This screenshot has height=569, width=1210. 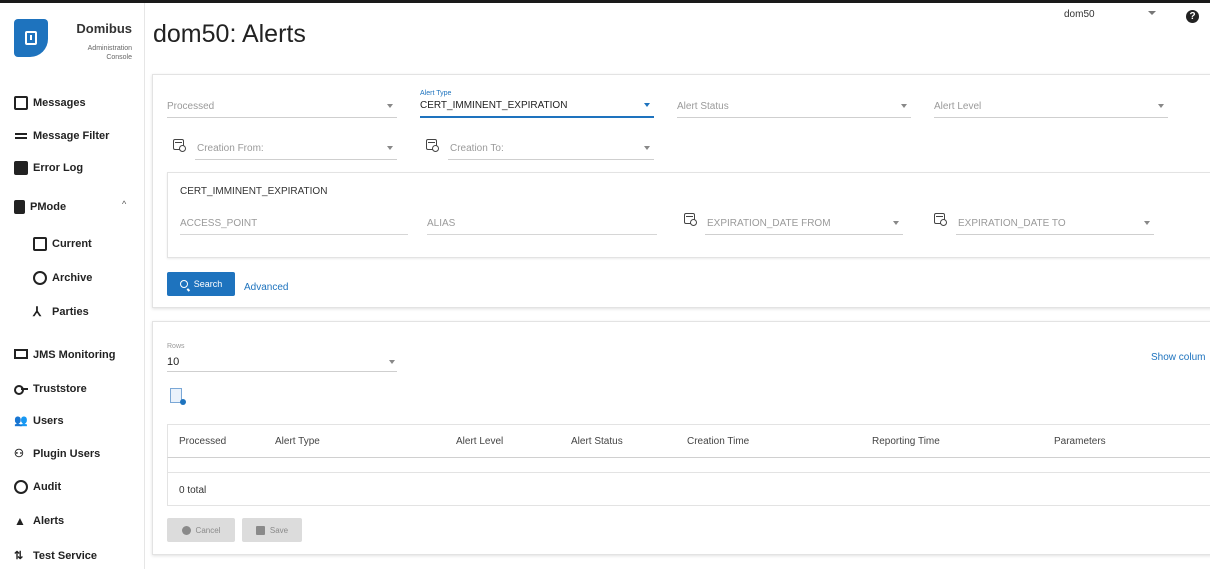 I want to click on domain-select: dom50, so click(x=1100, y=15).